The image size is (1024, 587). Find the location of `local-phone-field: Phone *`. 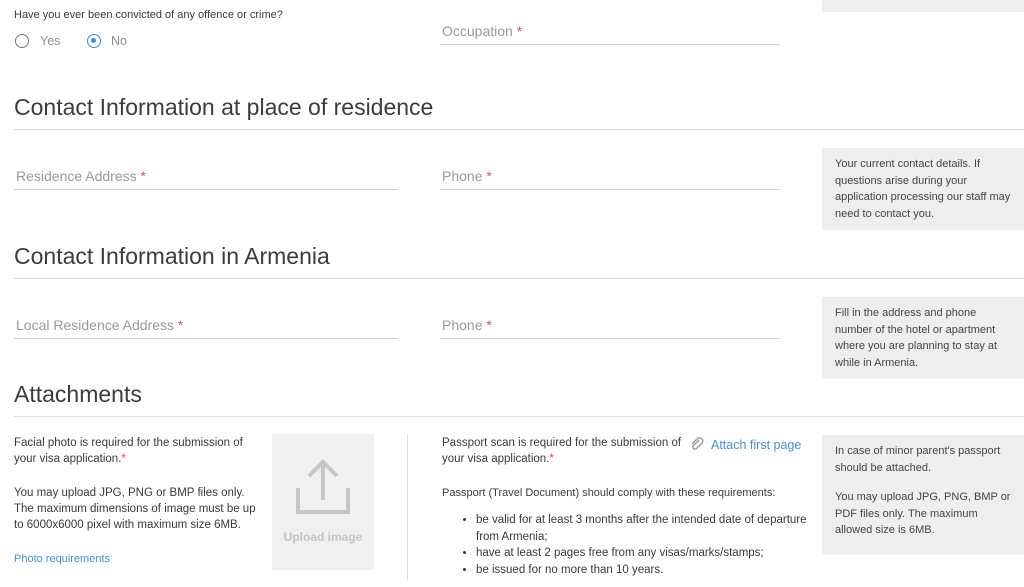

local-phone-field: Phone * is located at coordinates (610, 323).